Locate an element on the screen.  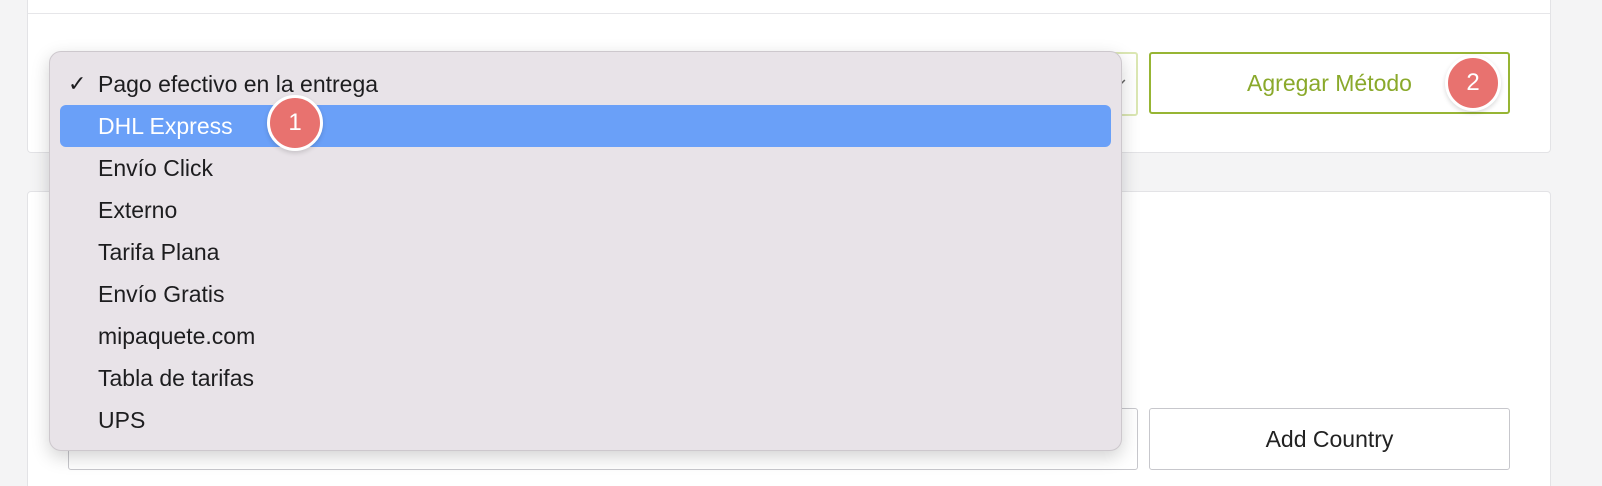
step-badge-1: 1 is located at coordinates (295, 123).